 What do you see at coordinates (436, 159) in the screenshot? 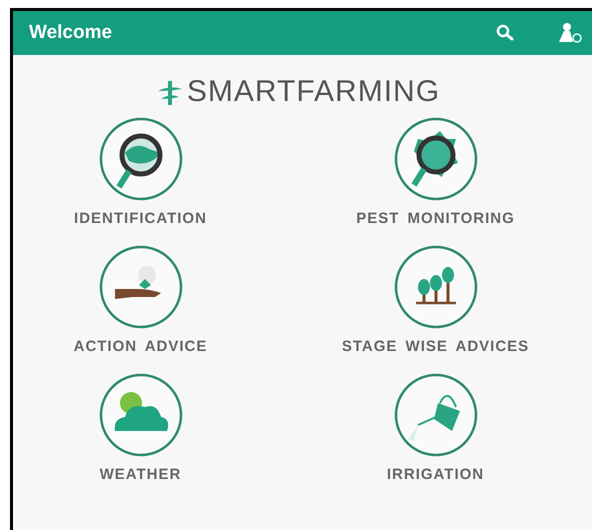
I see `magnifier-leaf-icon` at bounding box center [436, 159].